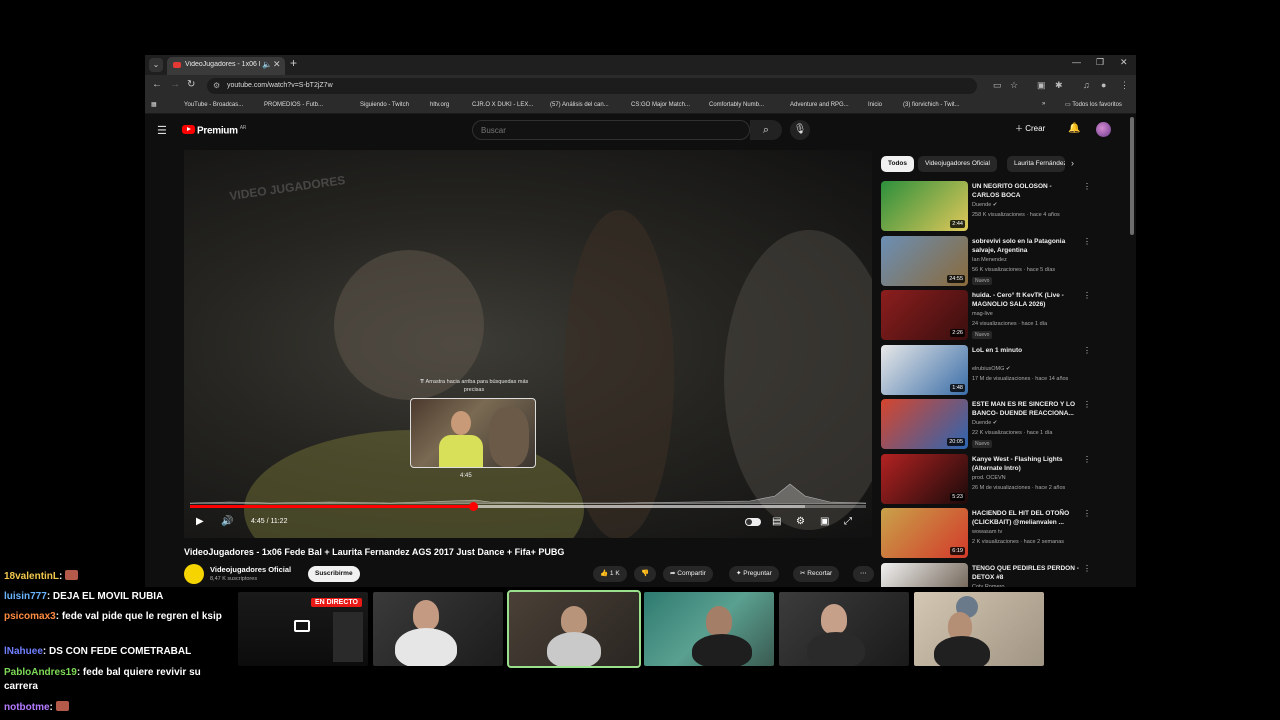 The image size is (1280, 720). What do you see at coordinates (1132, 176) in the screenshot?
I see `page-scrollbar` at bounding box center [1132, 176].